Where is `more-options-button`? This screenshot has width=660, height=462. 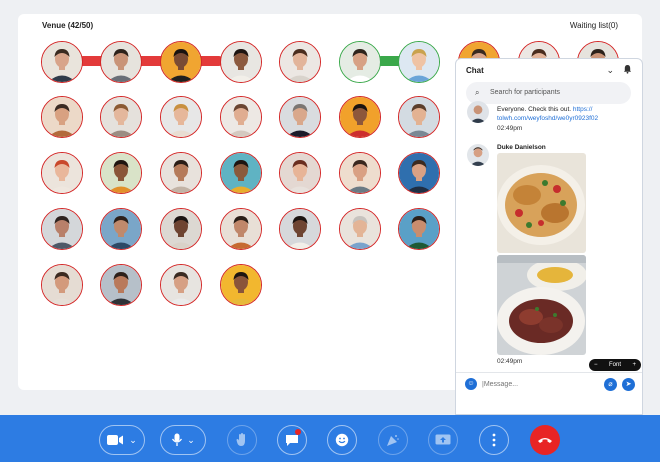
more-options-button is located at coordinates (494, 440).